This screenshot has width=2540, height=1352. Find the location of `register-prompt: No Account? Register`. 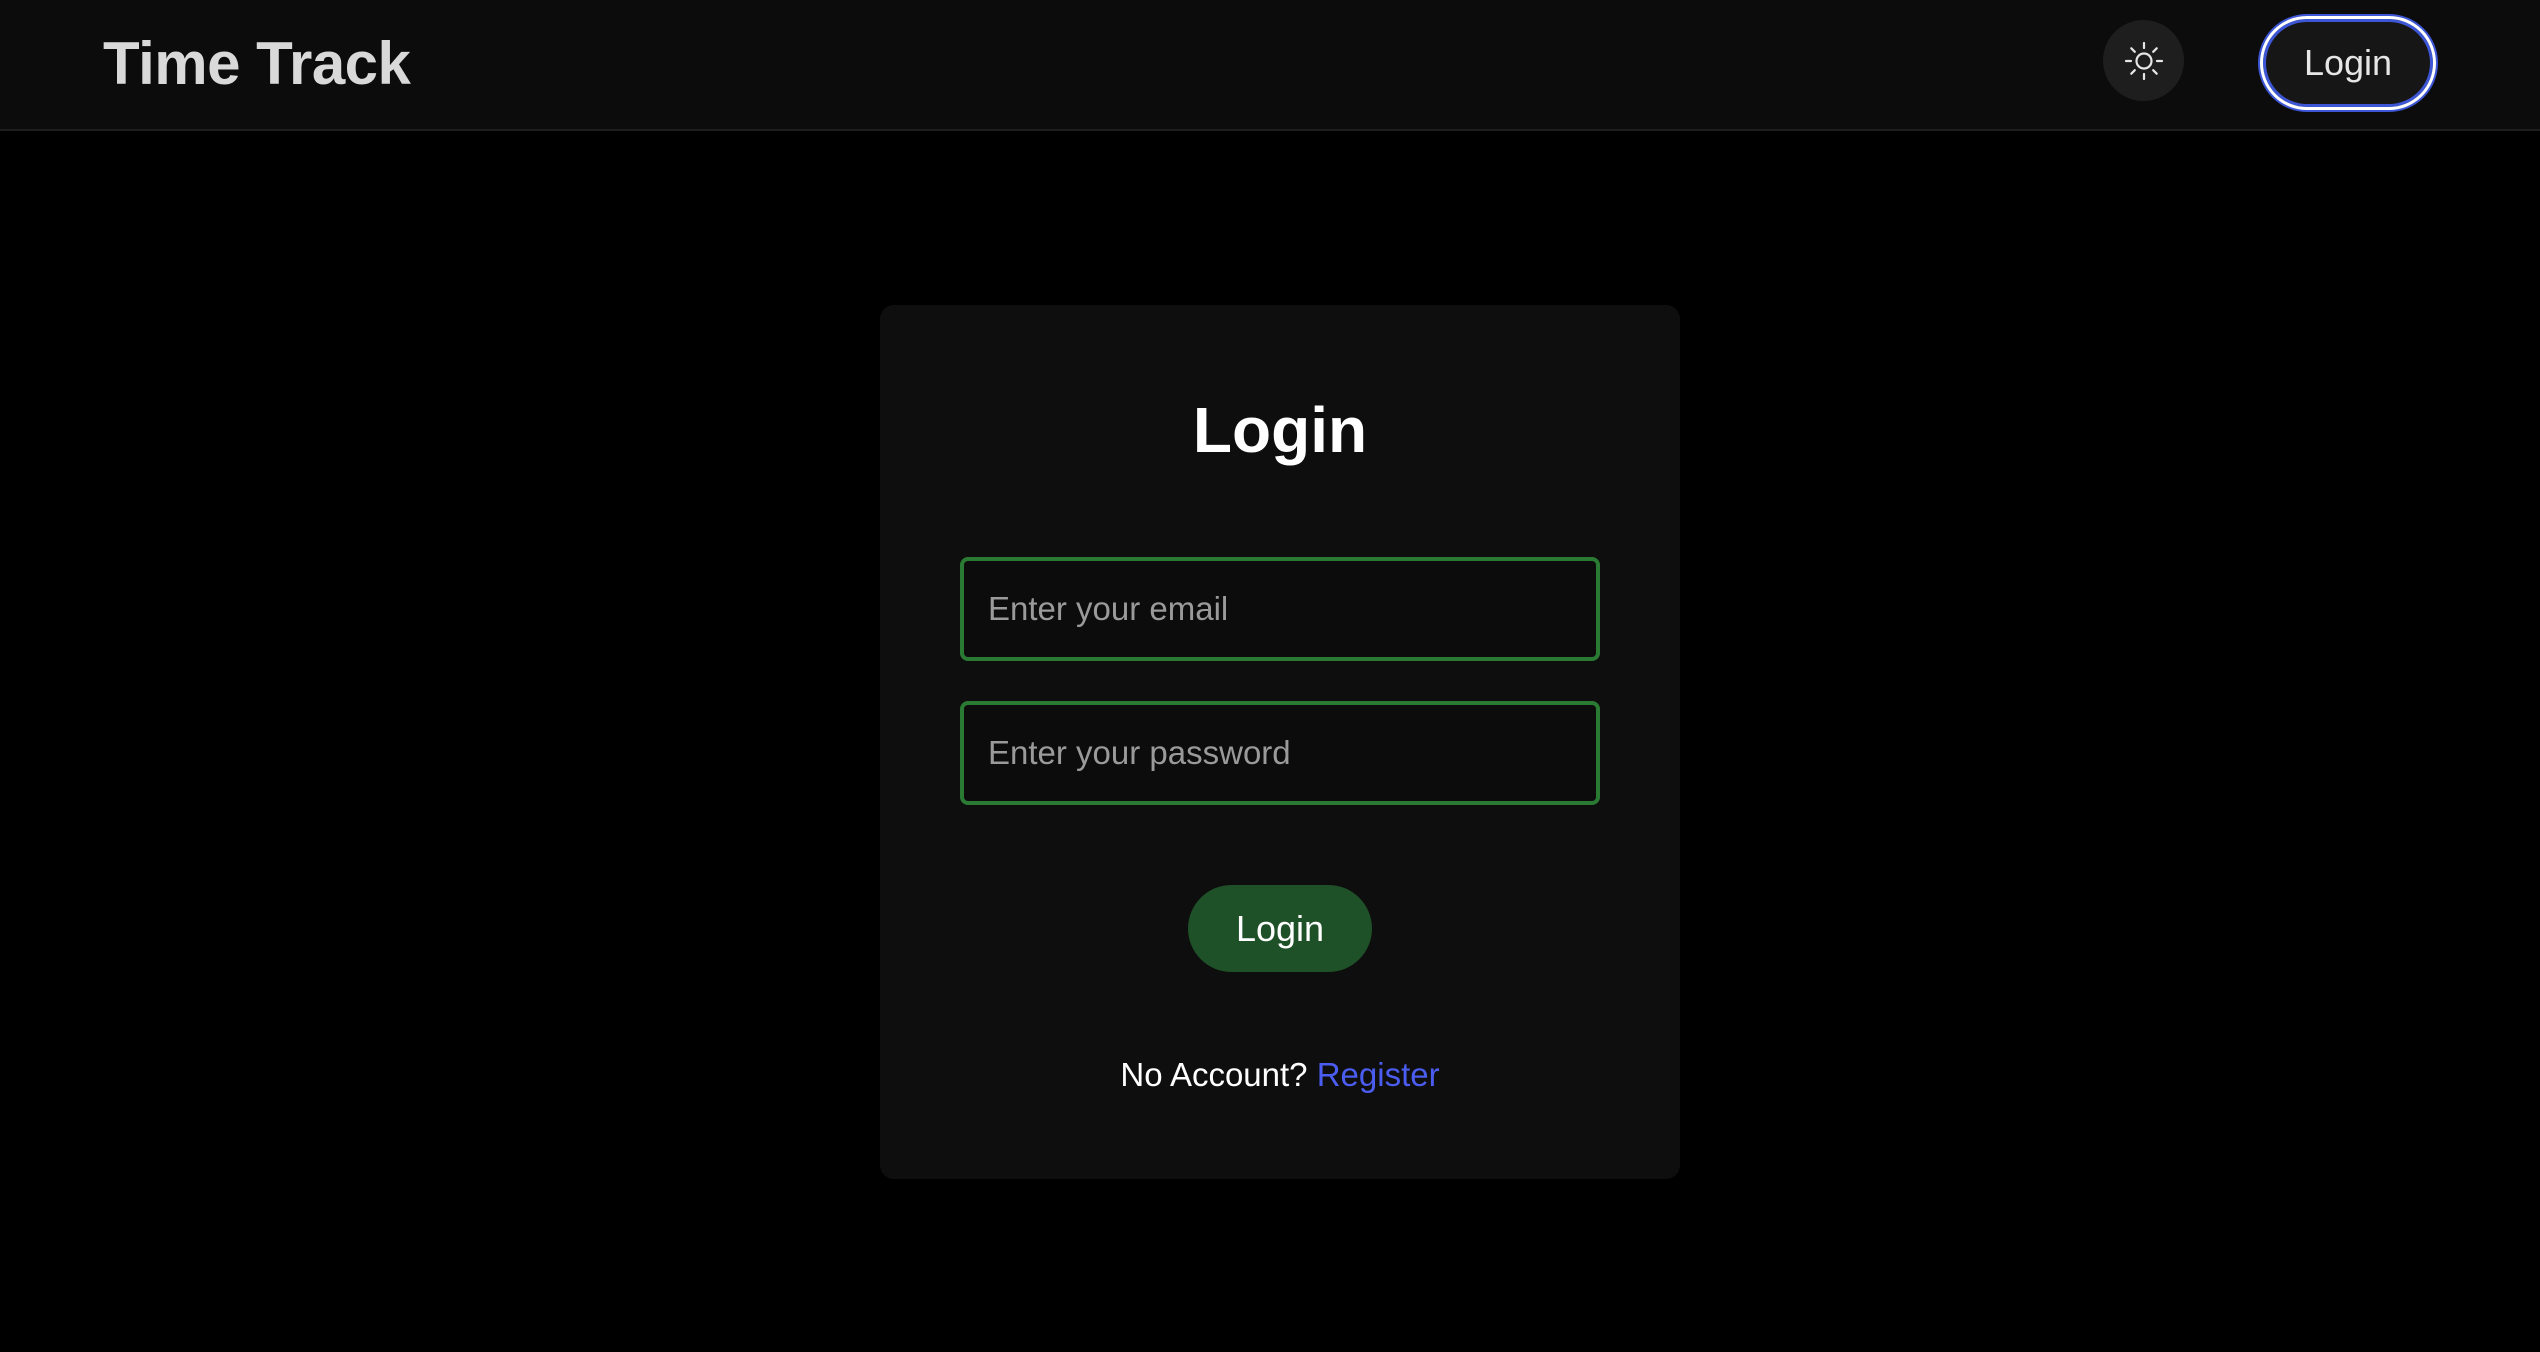

register-prompt: No Account? Register is located at coordinates (1270, 1075).